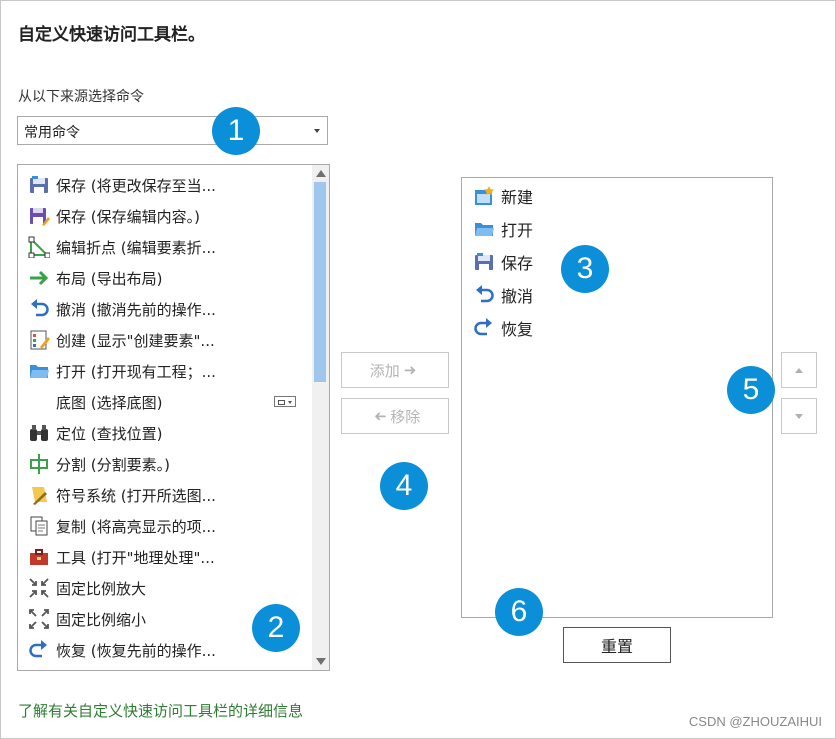 The image size is (836, 739). Describe the element at coordinates (321, 173) in the screenshot. I see `scroll-up-icon` at that location.